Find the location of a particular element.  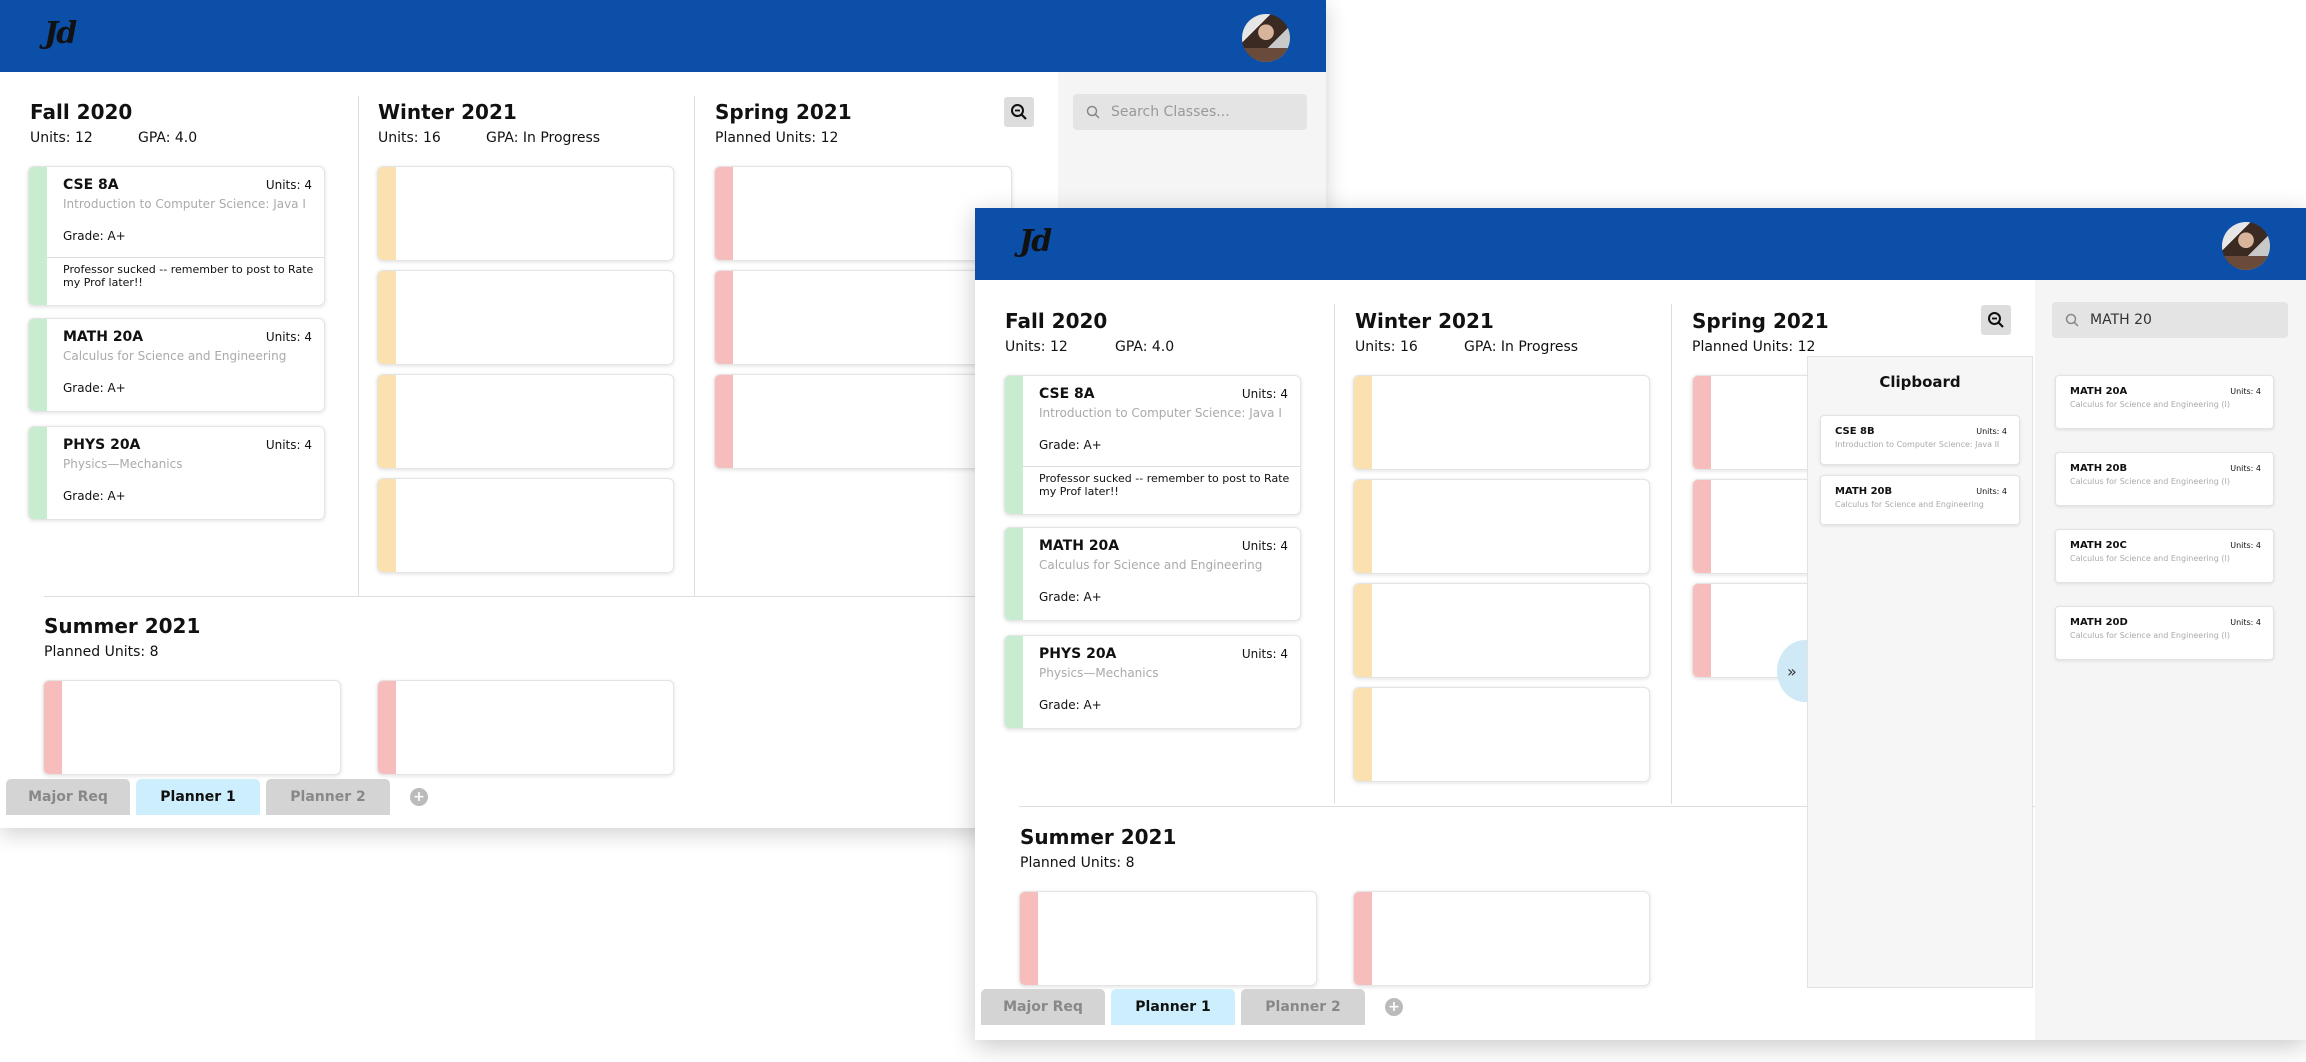

planner-tabs: Major Req Planner 1 Planner 2 + is located at coordinates (1192, 1007).